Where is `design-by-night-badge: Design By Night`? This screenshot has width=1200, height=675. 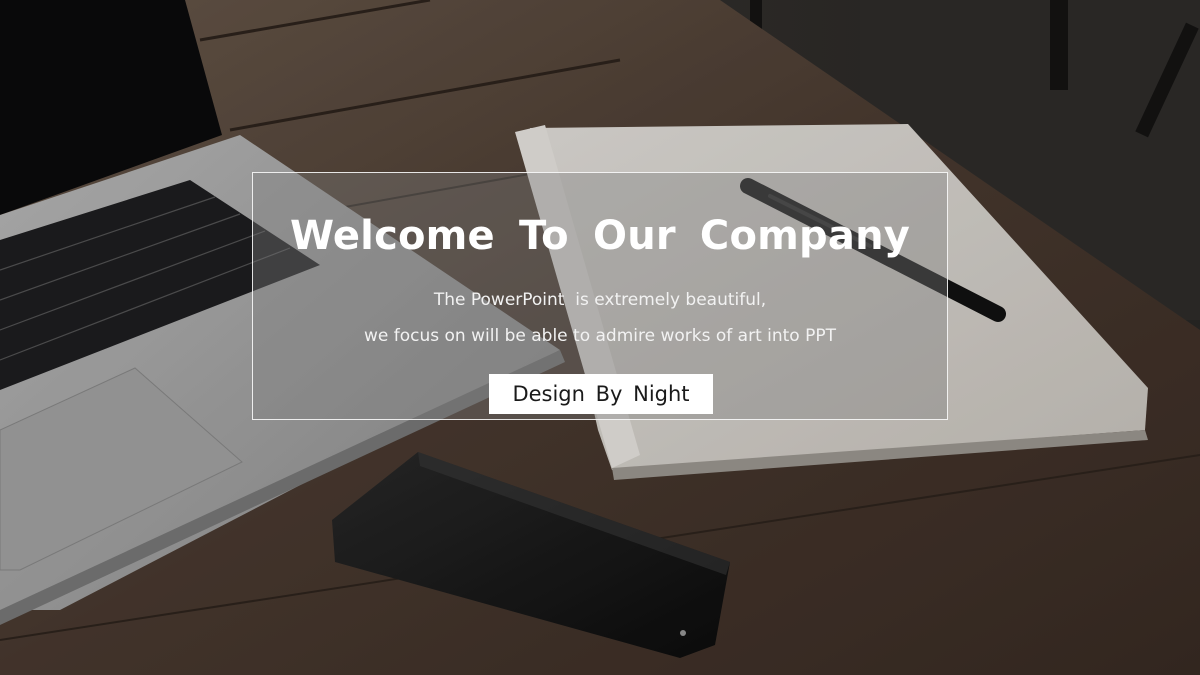 design-by-night-badge: Design By Night is located at coordinates (601, 394).